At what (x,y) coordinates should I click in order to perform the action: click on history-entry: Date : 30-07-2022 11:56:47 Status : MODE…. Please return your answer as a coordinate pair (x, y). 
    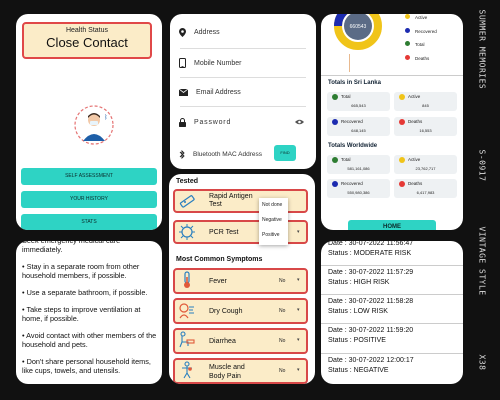
    Looking at the image, I should click on (370, 250).